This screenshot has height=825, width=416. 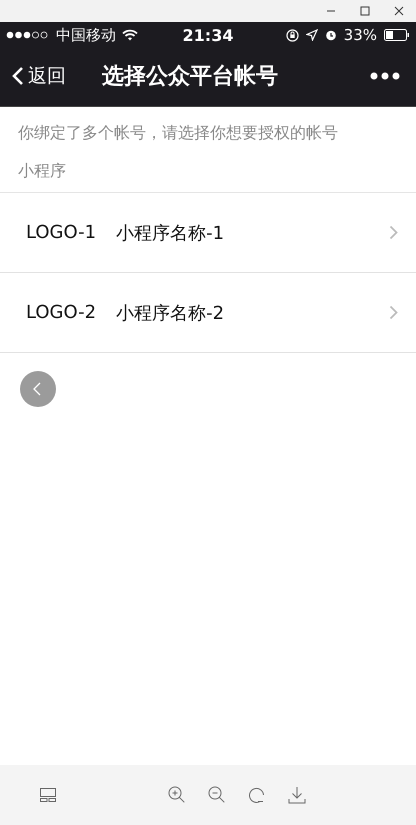 I want to click on chevron-left-icon, so click(x=18, y=76).